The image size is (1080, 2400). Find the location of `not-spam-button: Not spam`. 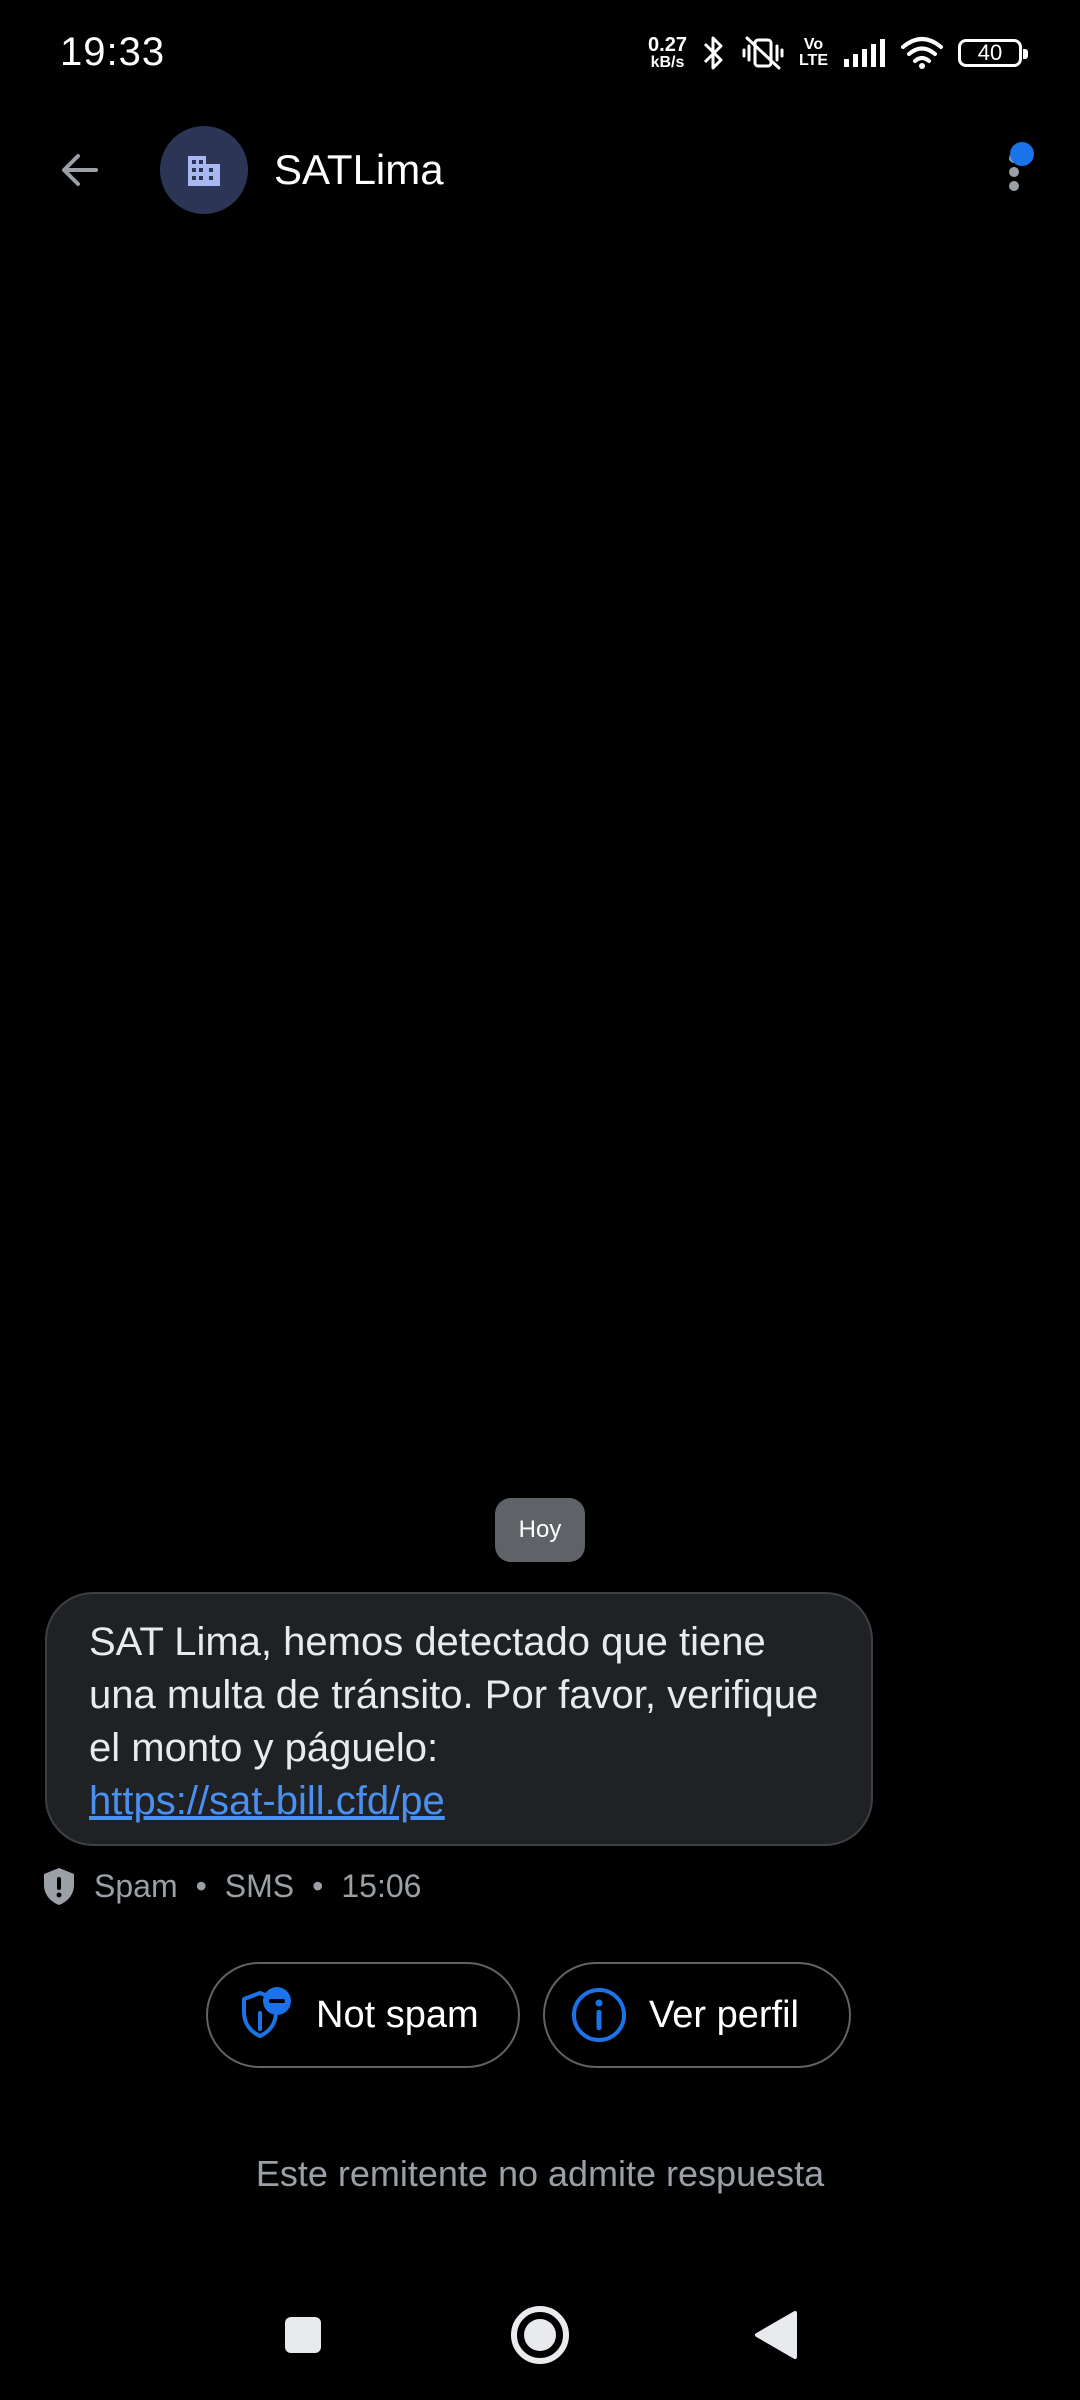

not-spam-button: Not spam is located at coordinates (363, 2015).